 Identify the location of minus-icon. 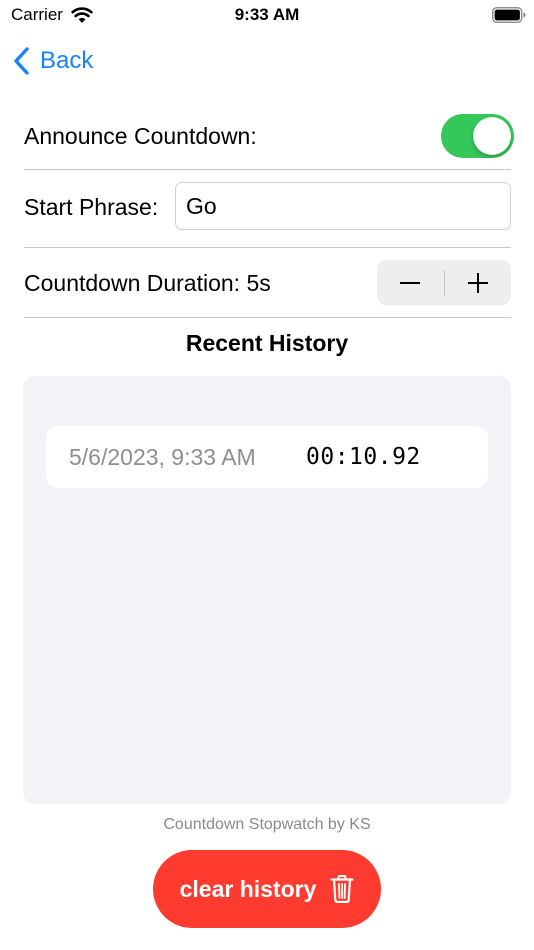
(410, 282).